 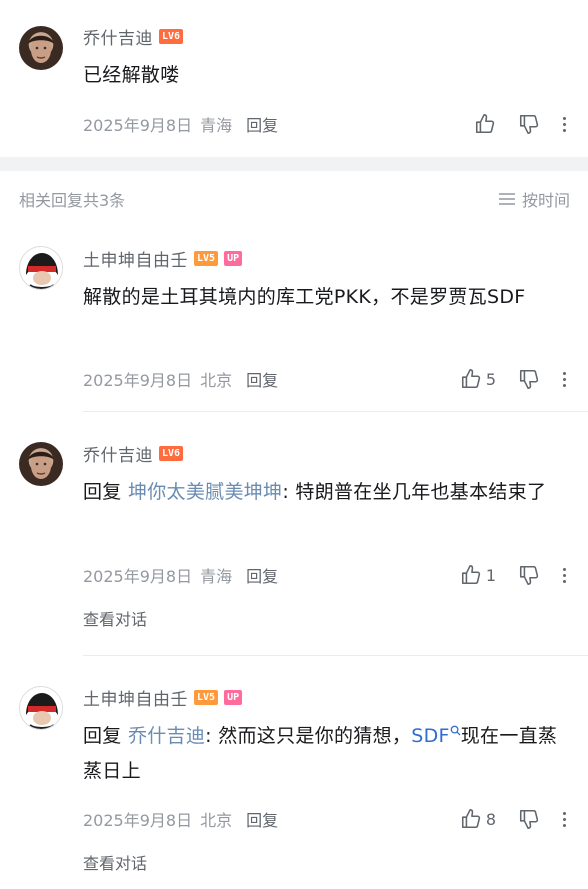 I want to click on mention-link: 坤你太美腻美坤坤, so click(x=205, y=492).